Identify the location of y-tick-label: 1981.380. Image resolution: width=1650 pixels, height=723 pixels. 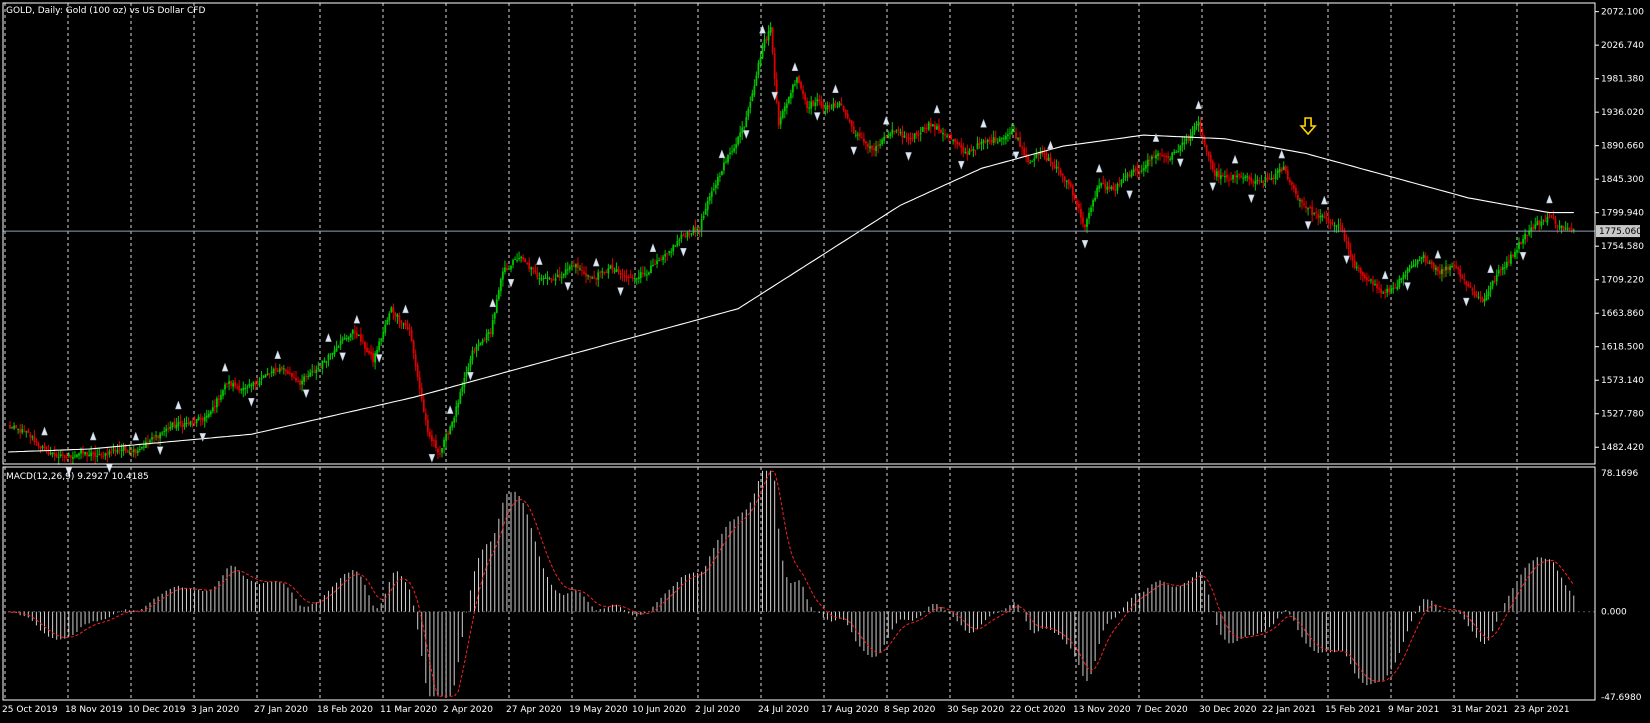
(1622, 80).